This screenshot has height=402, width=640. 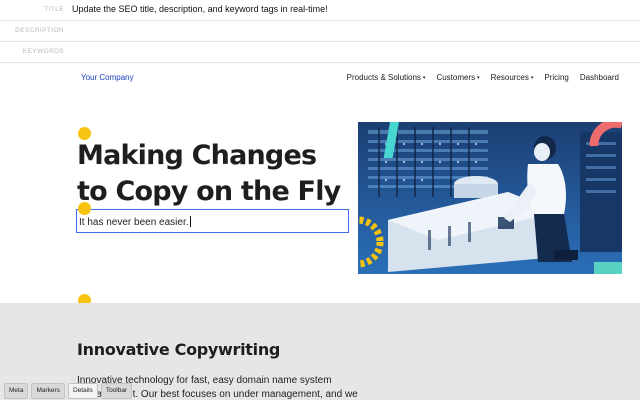 What do you see at coordinates (116, 391) in the screenshot?
I see `toolbar-toggle-button: Toolbar` at bounding box center [116, 391].